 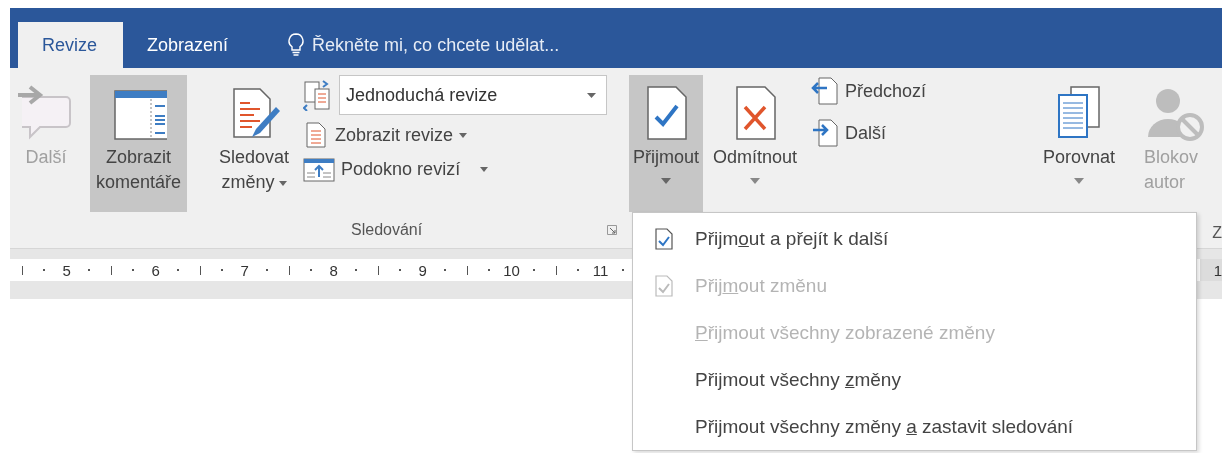 What do you see at coordinates (244, 270) in the screenshot?
I see `ruler-number: 7` at bounding box center [244, 270].